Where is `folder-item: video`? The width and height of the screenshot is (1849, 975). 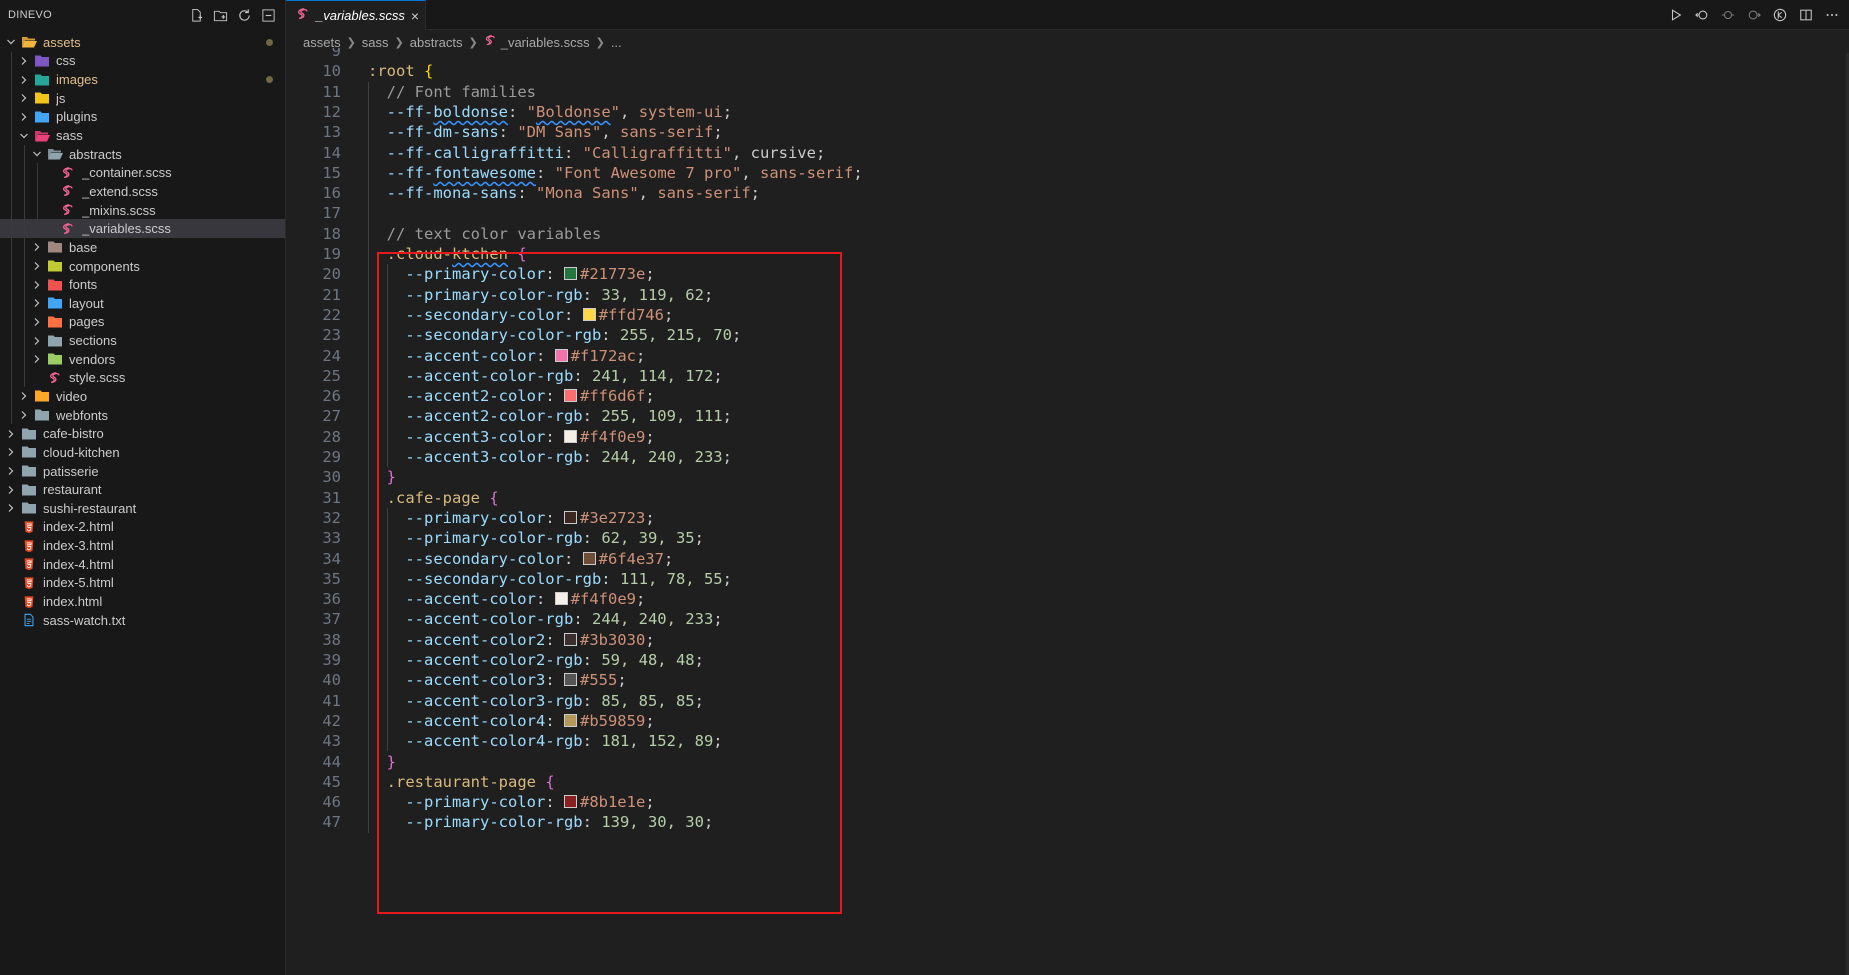
folder-item: video is located at coordinates (142, 396).